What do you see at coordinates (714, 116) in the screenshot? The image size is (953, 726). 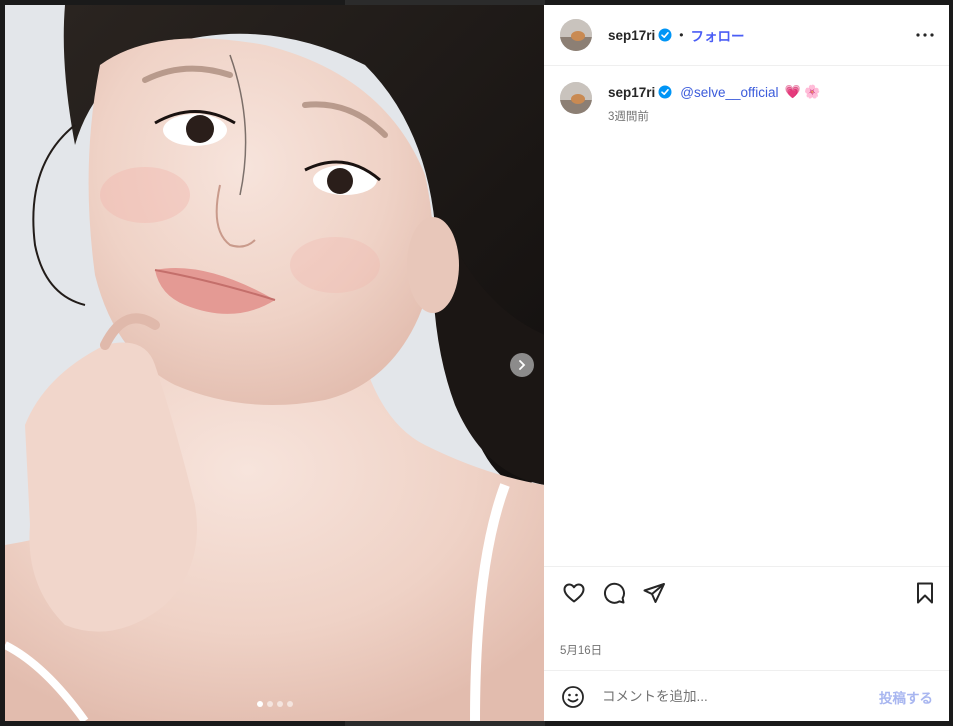 I see `caption-timestamp: 3週間前` at bounding box center [714, 116].